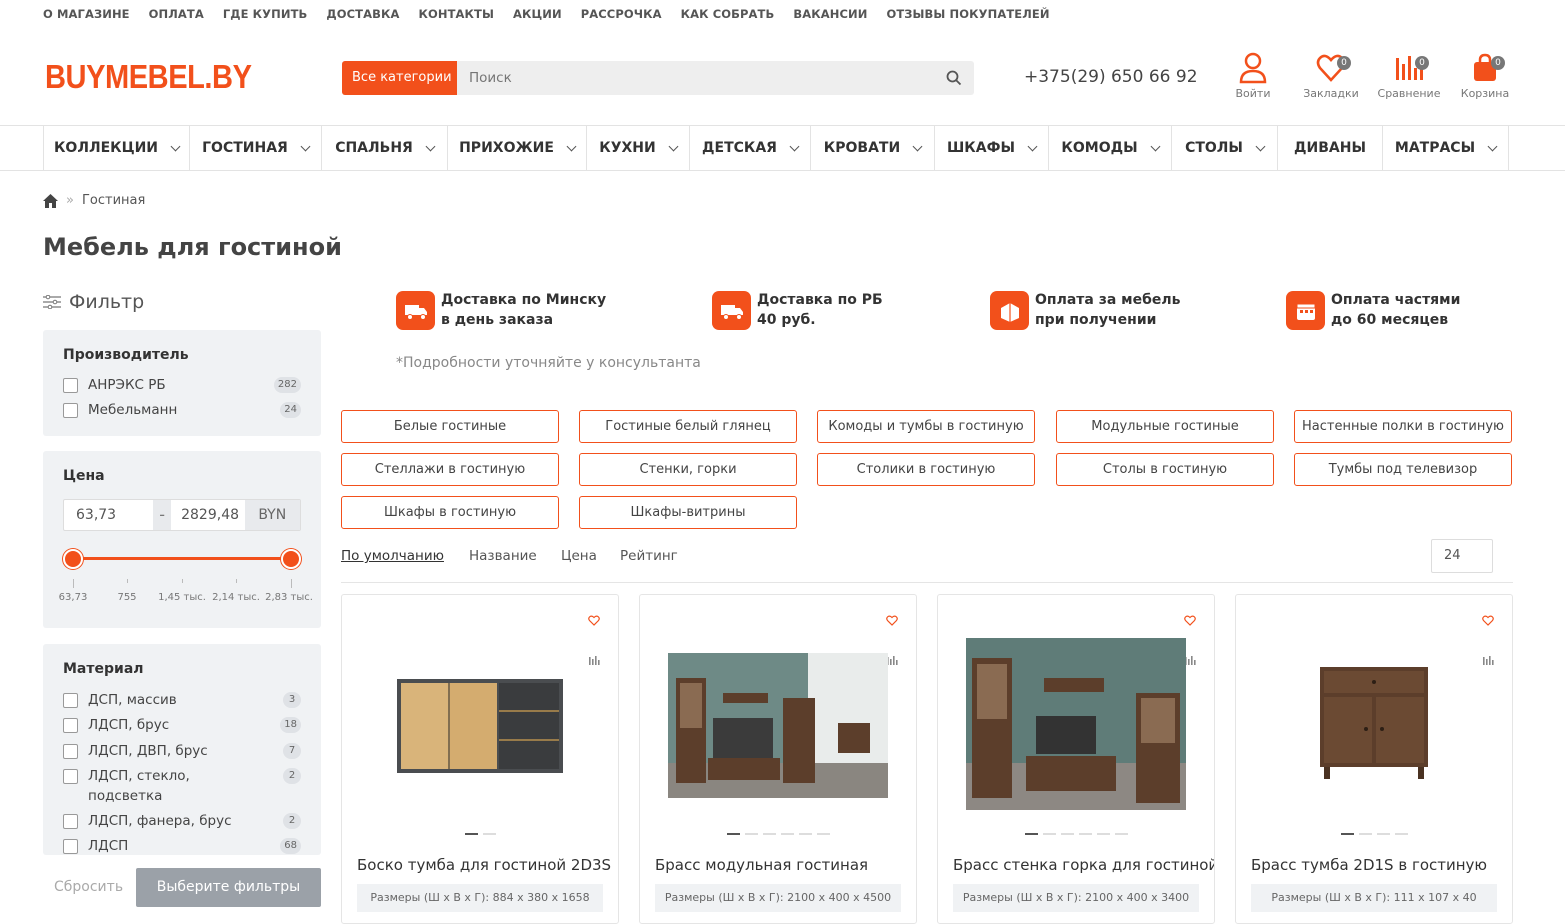 Image resolution: width=1565 pixels, height=924 pixels. I want to click on topnav-delivery: ДОСТАВКА, so click(362, 14).